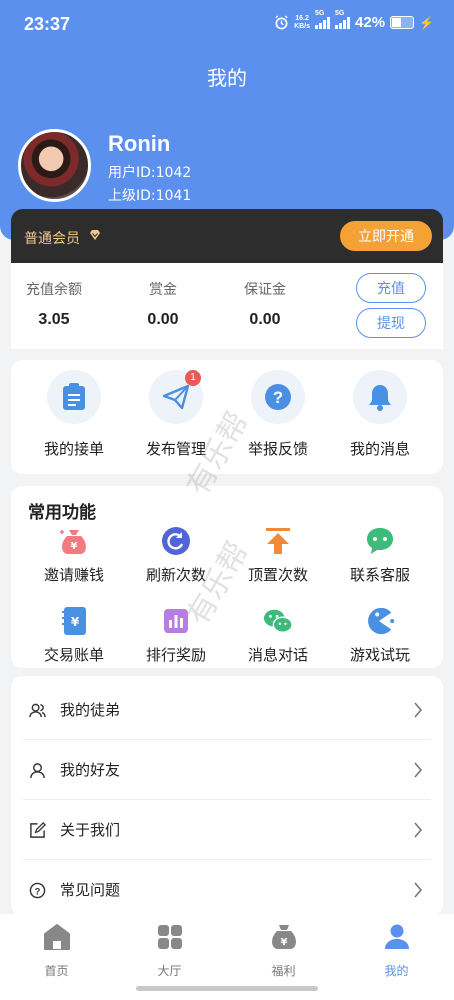 The height and width of the screenshot is (1000, 454). What do you see at coordinates (227, 988) in the screenshot?
I see `home-indicator` at bounding box center [227, 988].